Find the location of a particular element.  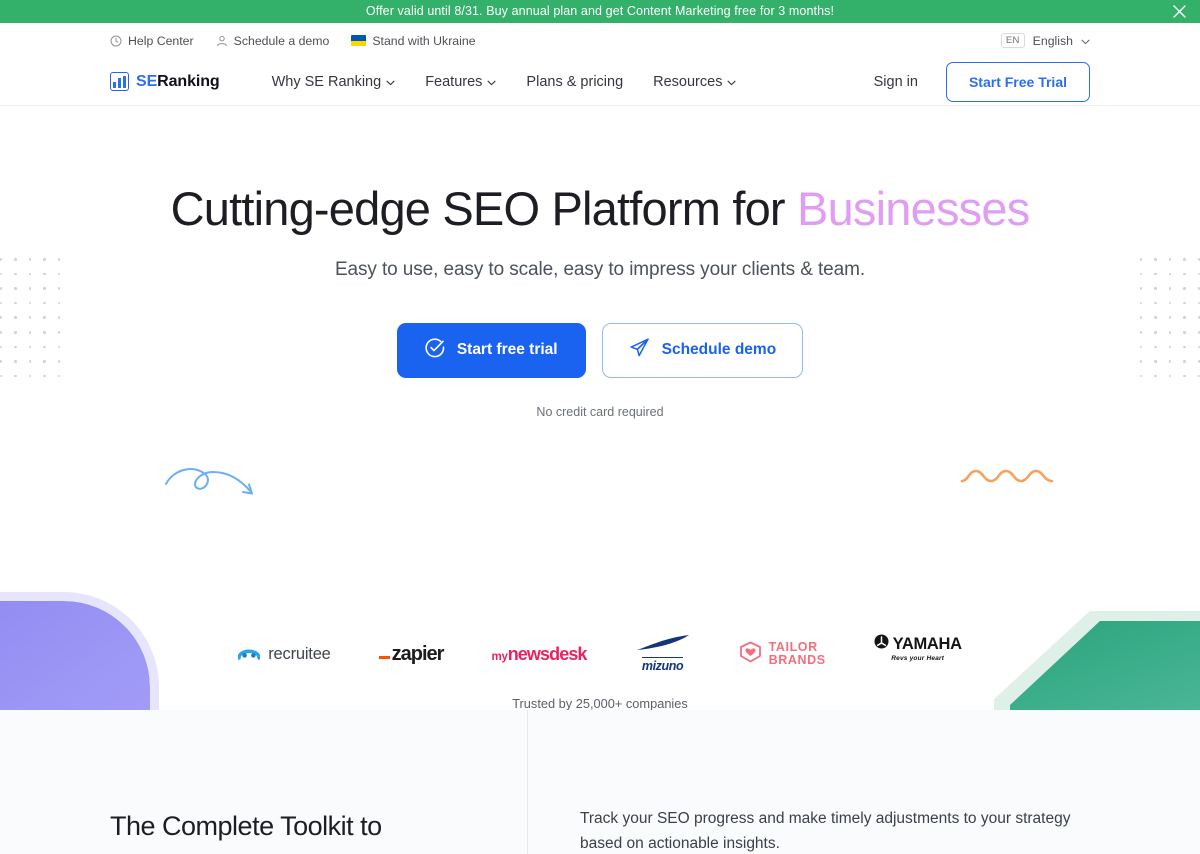

nav-link-features: Features is located at coordinates (460, 82).